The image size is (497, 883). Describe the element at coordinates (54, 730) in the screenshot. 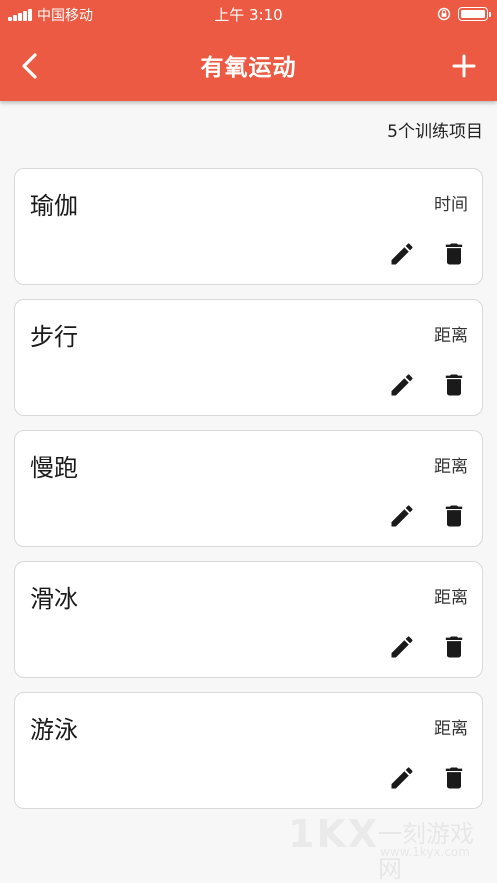

I see `item-name: 游泳` at that location.